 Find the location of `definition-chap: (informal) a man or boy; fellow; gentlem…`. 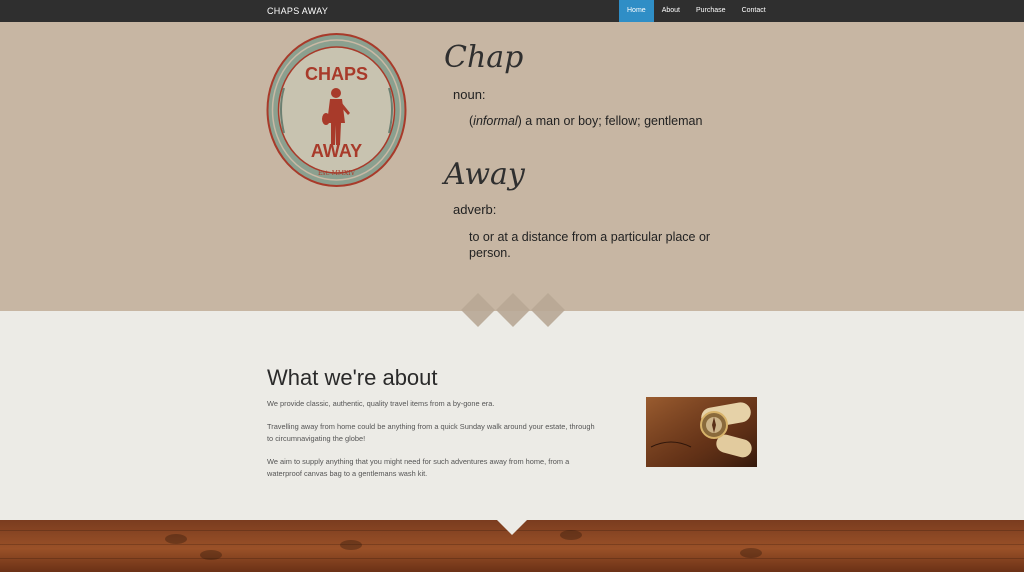

definition-chap: (informal) a man or boy; fellow; gentlem… is located at coordinates (586, 121).